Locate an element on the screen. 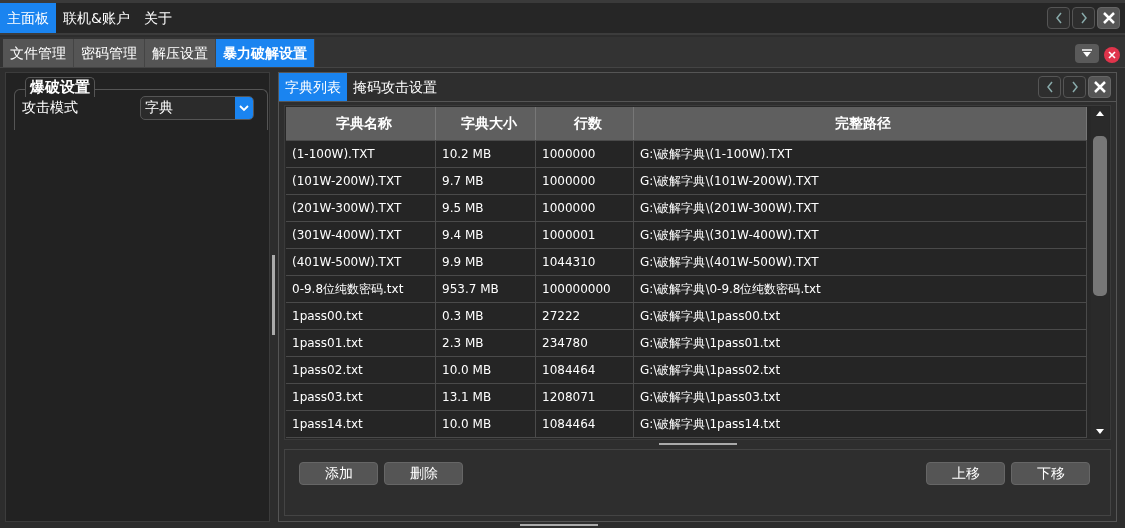  attack-mode-dropdown: 字典 is located at coordinates (197, 108).